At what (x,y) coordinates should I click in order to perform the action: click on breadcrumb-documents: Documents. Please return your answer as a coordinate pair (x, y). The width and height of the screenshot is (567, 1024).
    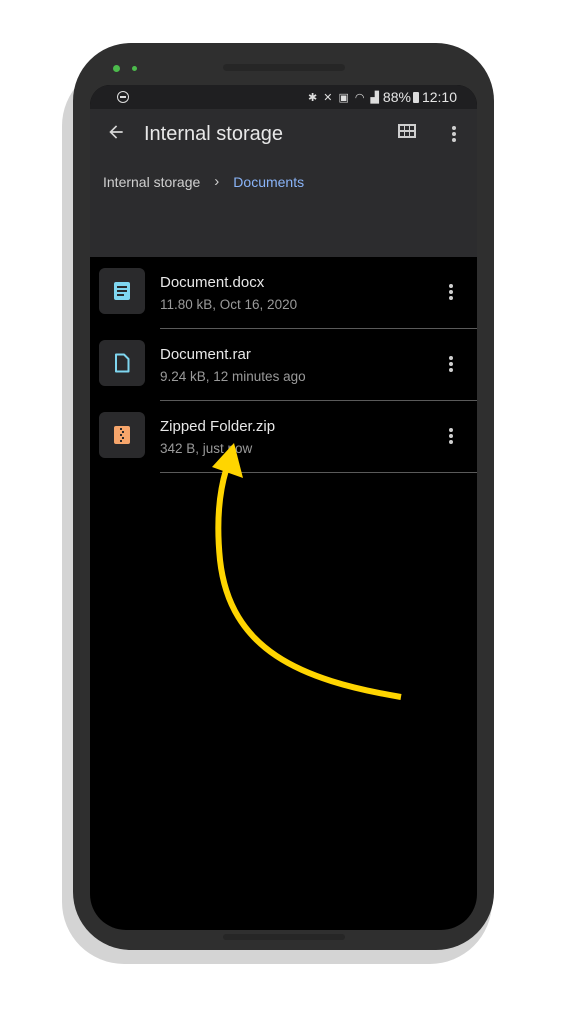
    Looking at the image, I should click on (268, 182).